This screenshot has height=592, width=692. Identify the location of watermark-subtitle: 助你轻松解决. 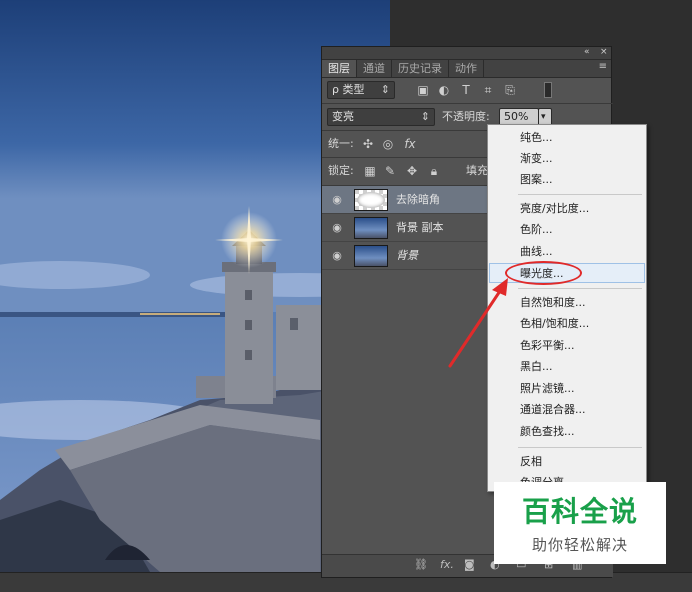
(579, 545).